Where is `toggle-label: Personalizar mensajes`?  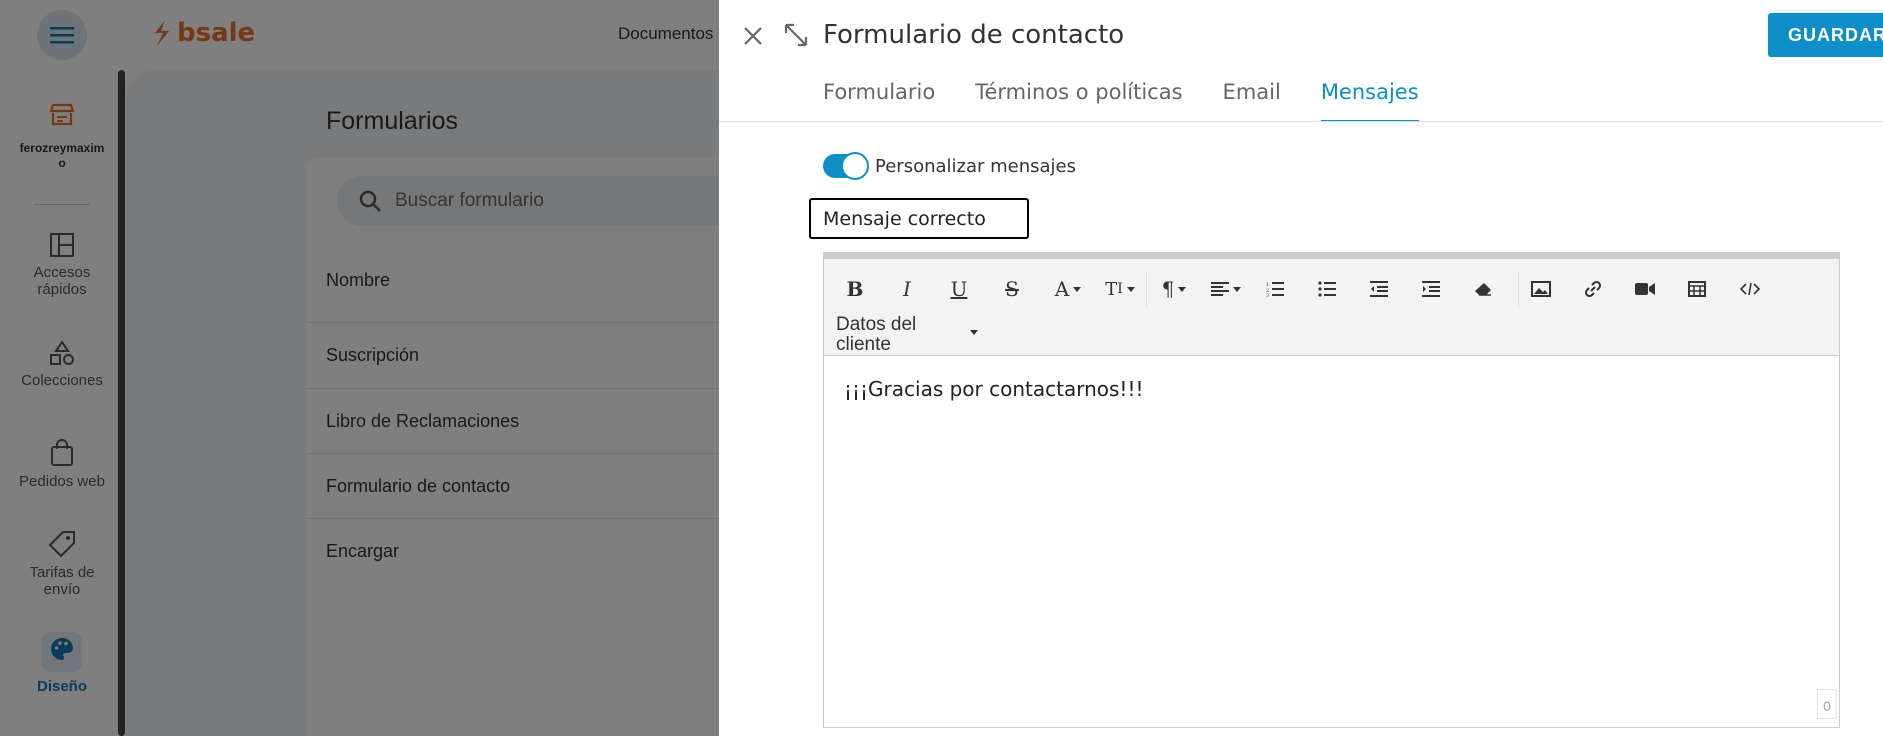
toggle-label: Personalizar mensajes is located at coordinates (975, 166).